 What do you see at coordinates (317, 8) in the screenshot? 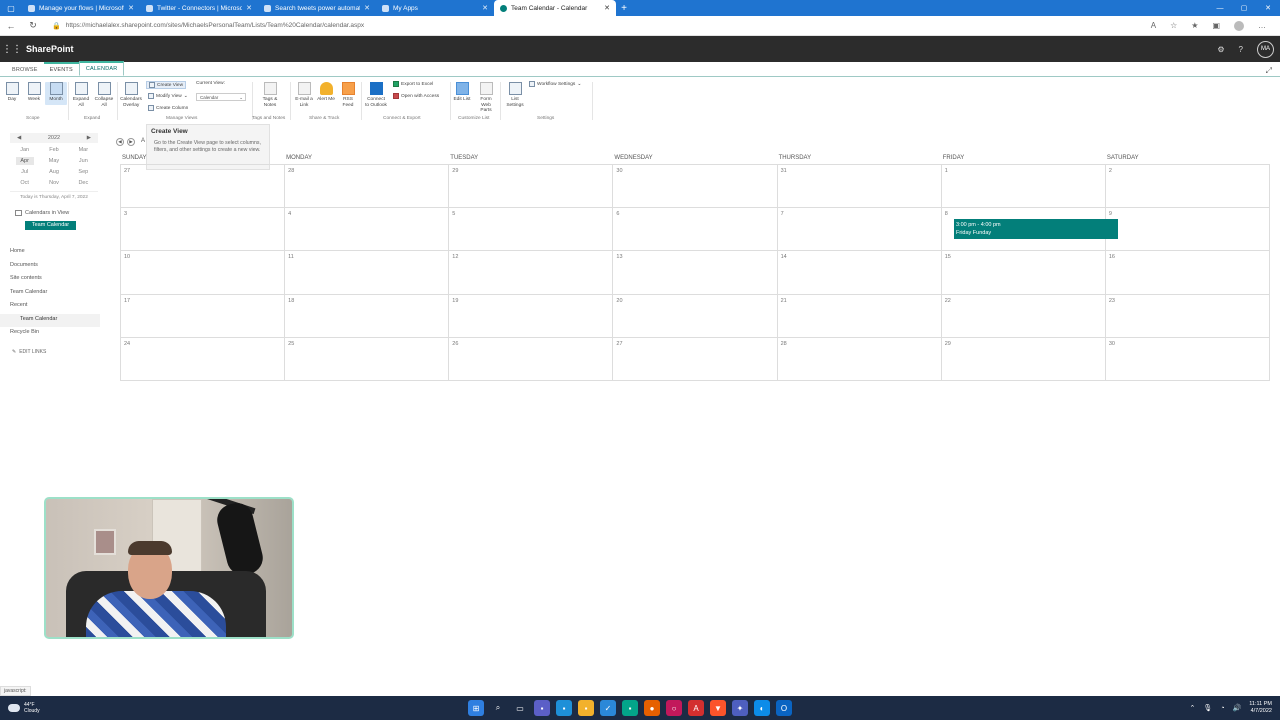
I see `browser-tab: Search tweets power automate - ✕` at bounding box center [317, 8].